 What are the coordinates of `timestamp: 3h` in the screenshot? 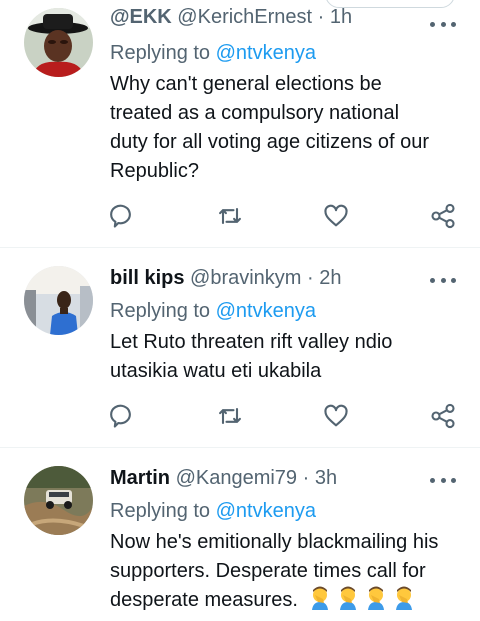 It's located at (326, 478).